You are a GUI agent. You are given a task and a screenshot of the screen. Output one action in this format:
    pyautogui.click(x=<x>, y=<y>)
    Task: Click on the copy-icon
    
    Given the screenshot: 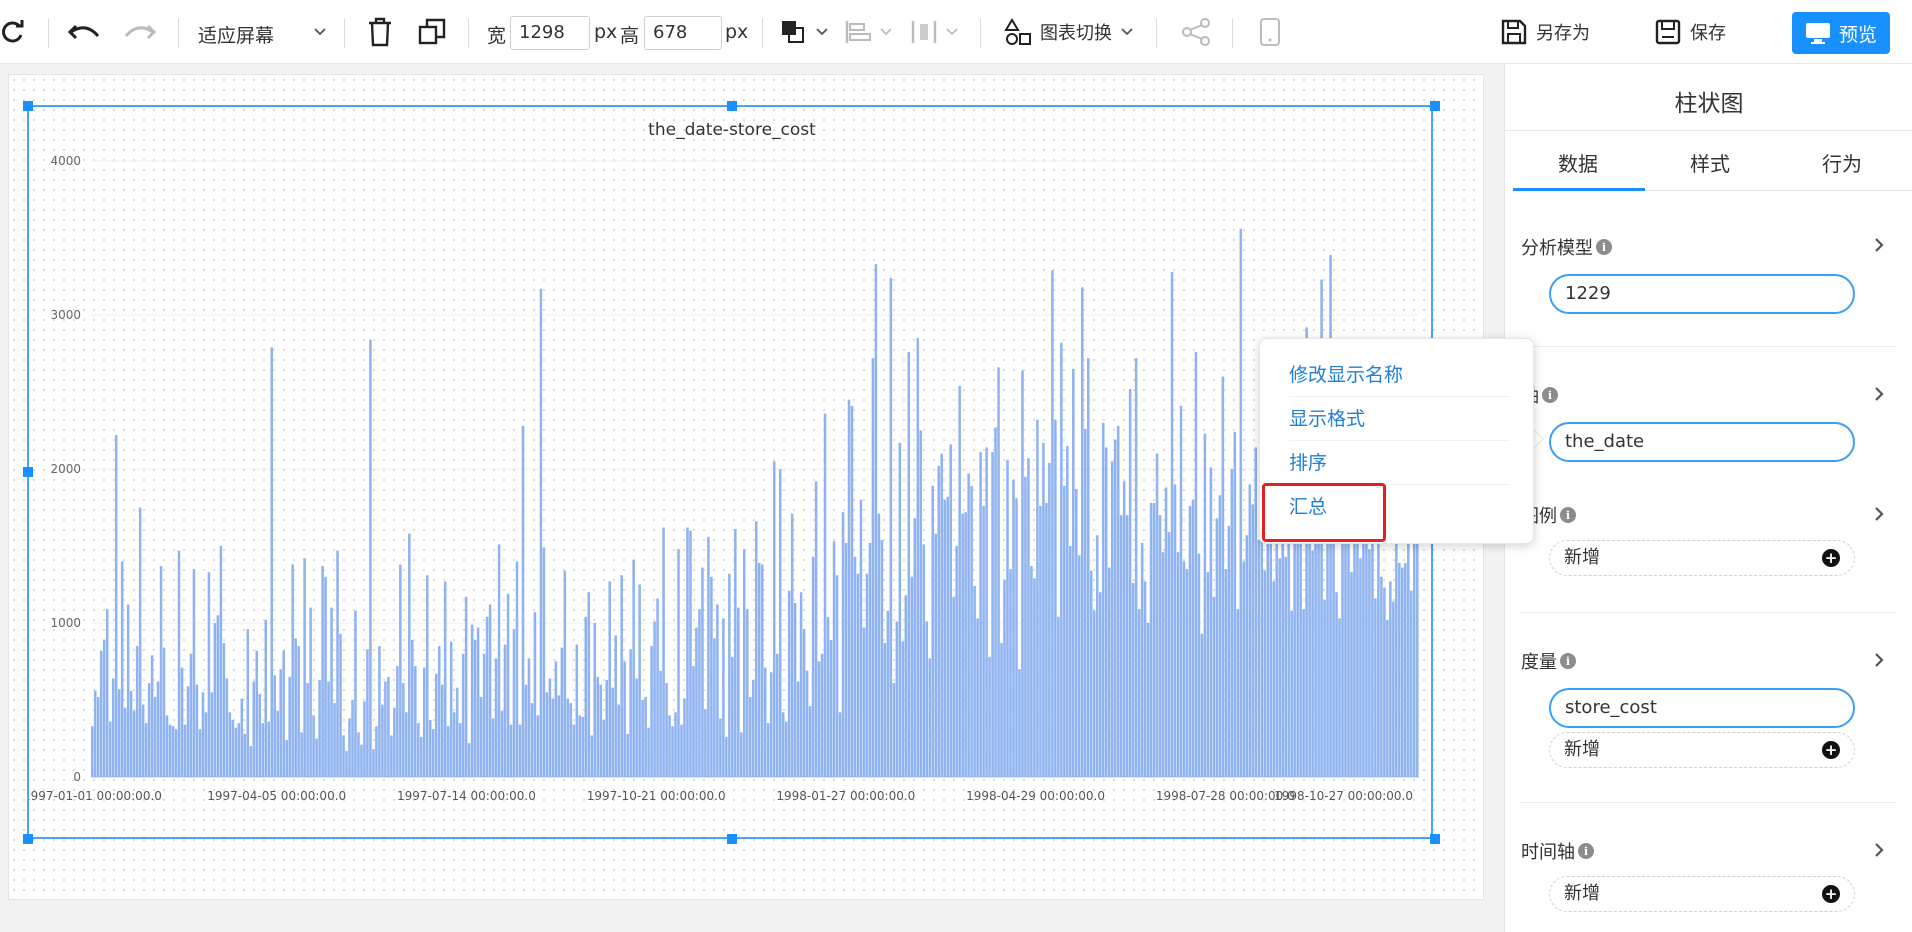 What is the action you would take?
    pyautogui.click(x=432, y=32)
    